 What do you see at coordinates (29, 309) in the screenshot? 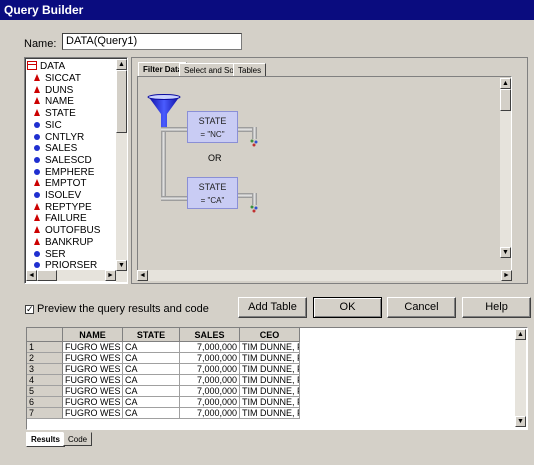
I see `preview-checkbox: ✓` at bounding box center [29, 309].